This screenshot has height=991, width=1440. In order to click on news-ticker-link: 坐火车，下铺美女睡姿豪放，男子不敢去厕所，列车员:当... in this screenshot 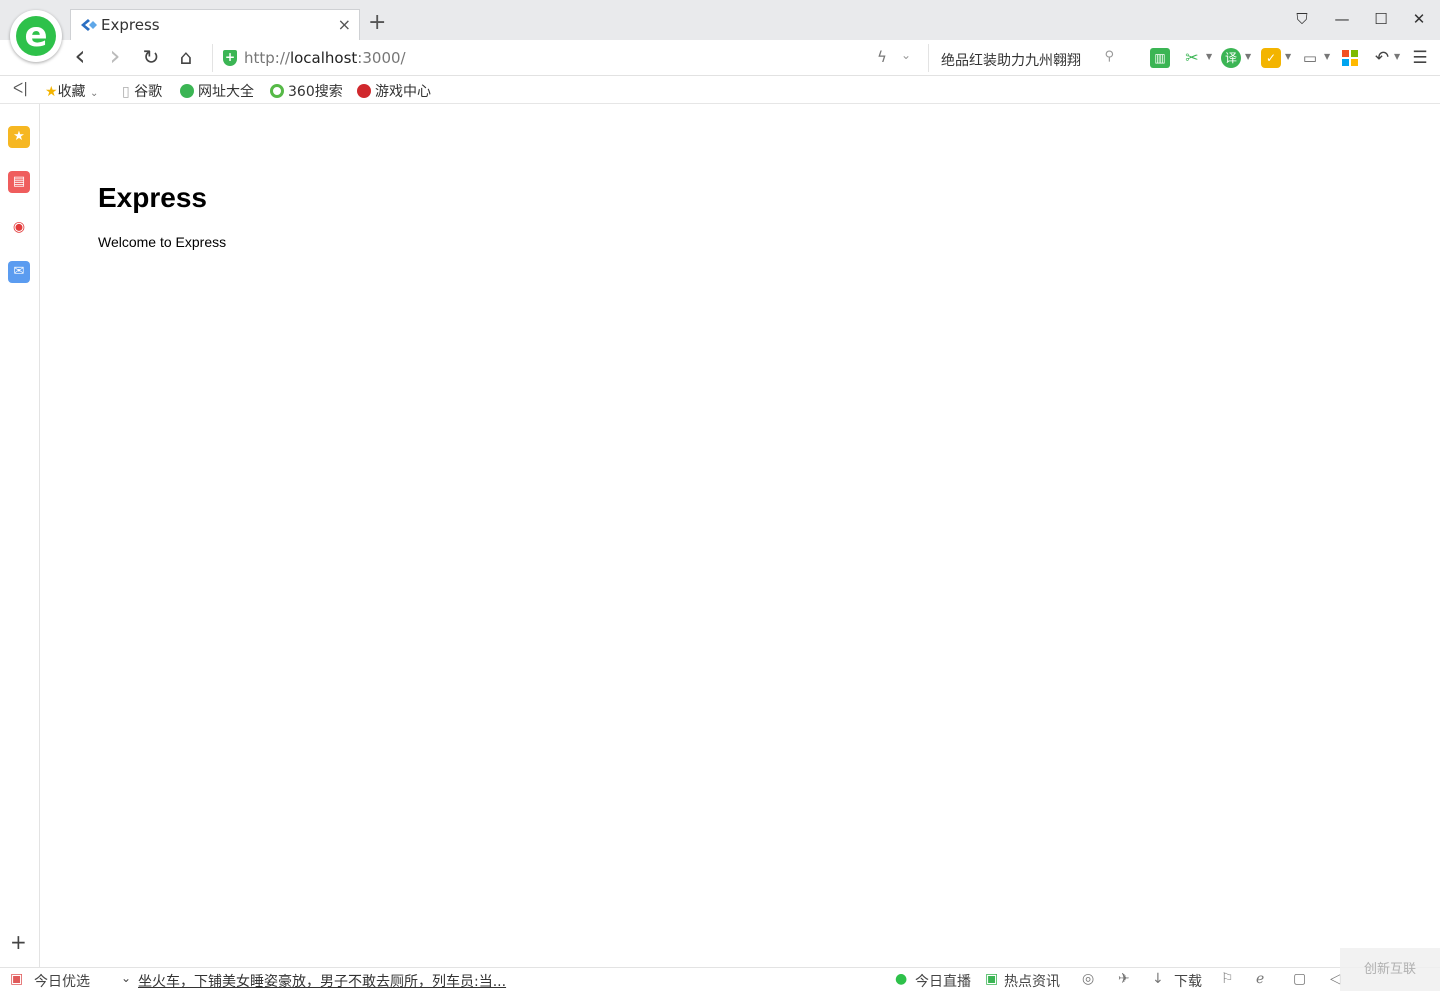, I will do `click(322, 981)`.